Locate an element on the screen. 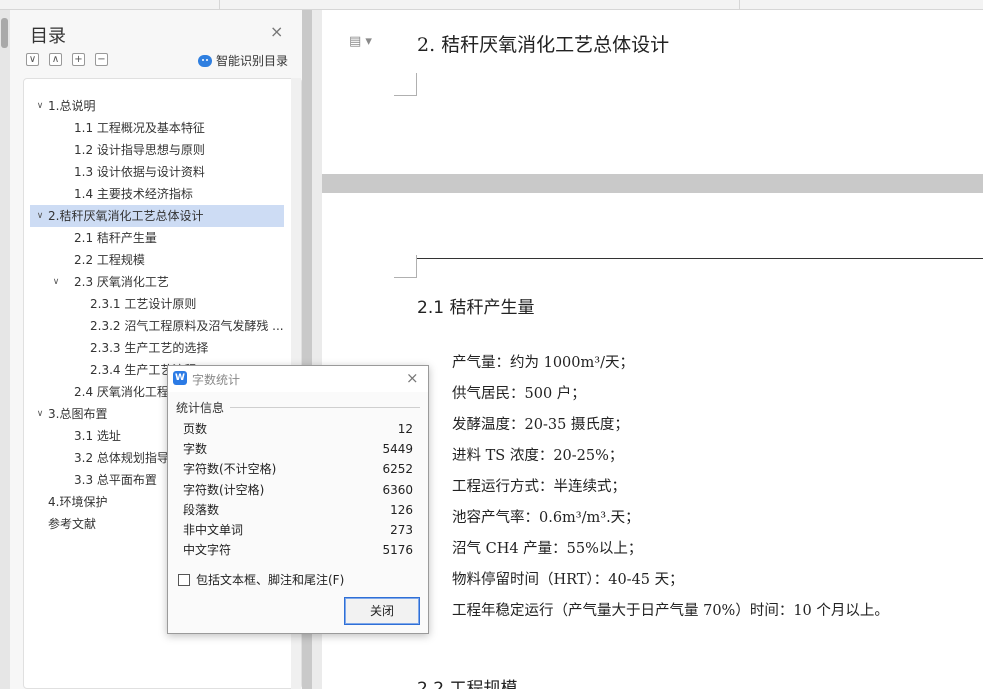  paragraph-style-icon: ▤ ▾ is located at coordinates (360, 41).